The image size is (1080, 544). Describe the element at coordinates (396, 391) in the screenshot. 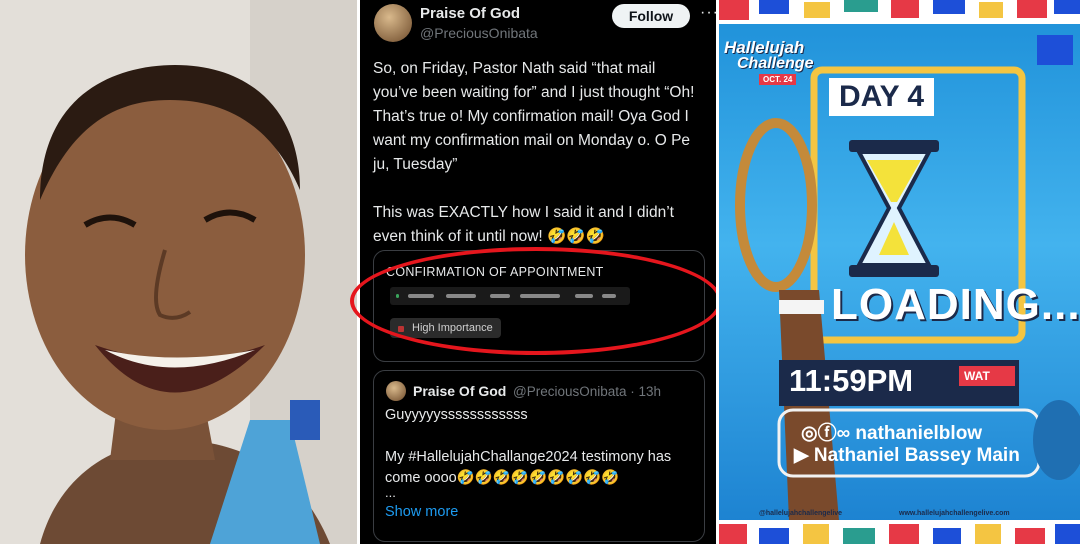

I see `quoted-author-avatar` at that location.